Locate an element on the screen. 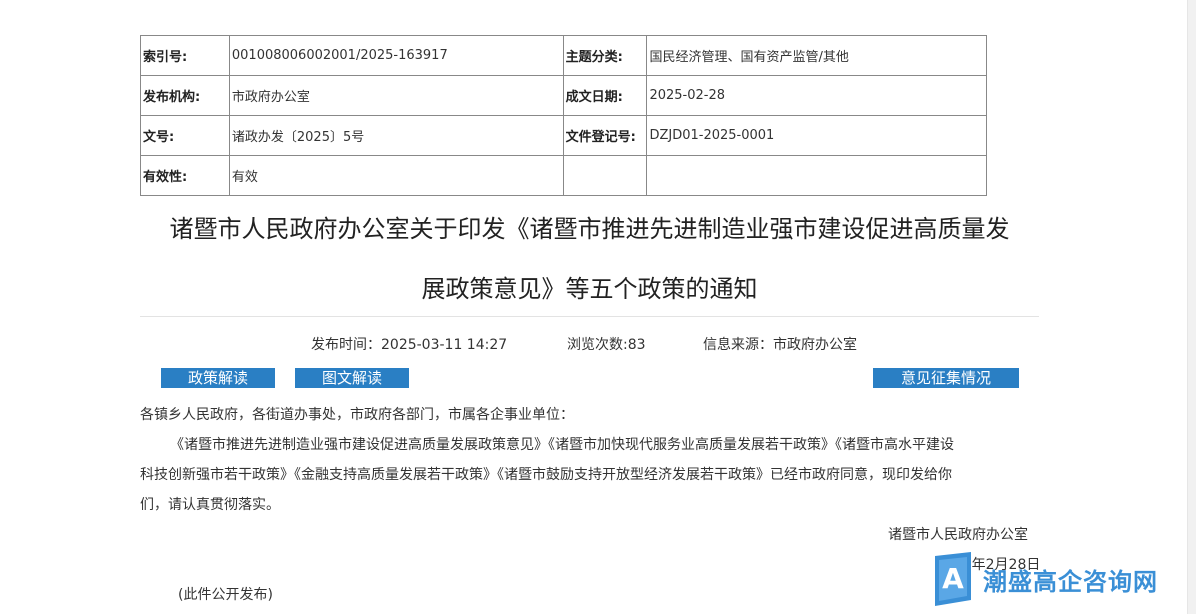 This screenshot has width=1196, height=614. graphic-interpretation-button: 图文解读 is located at coordinates (352, 378).